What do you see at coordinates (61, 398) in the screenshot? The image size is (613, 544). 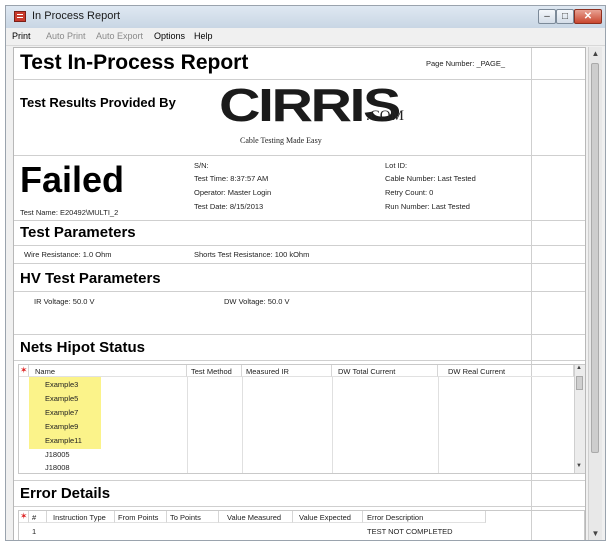 I see `table-row: Example5` at bounding box center [61, 398].